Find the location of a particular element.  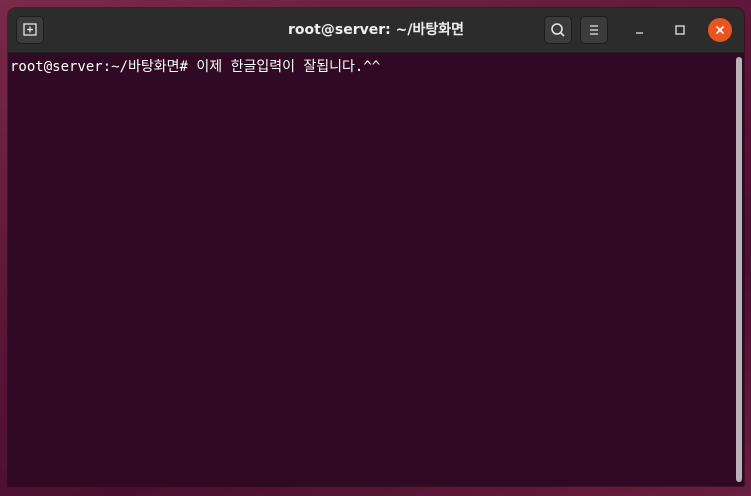

maximize-button is located at coordinates (680, 30).